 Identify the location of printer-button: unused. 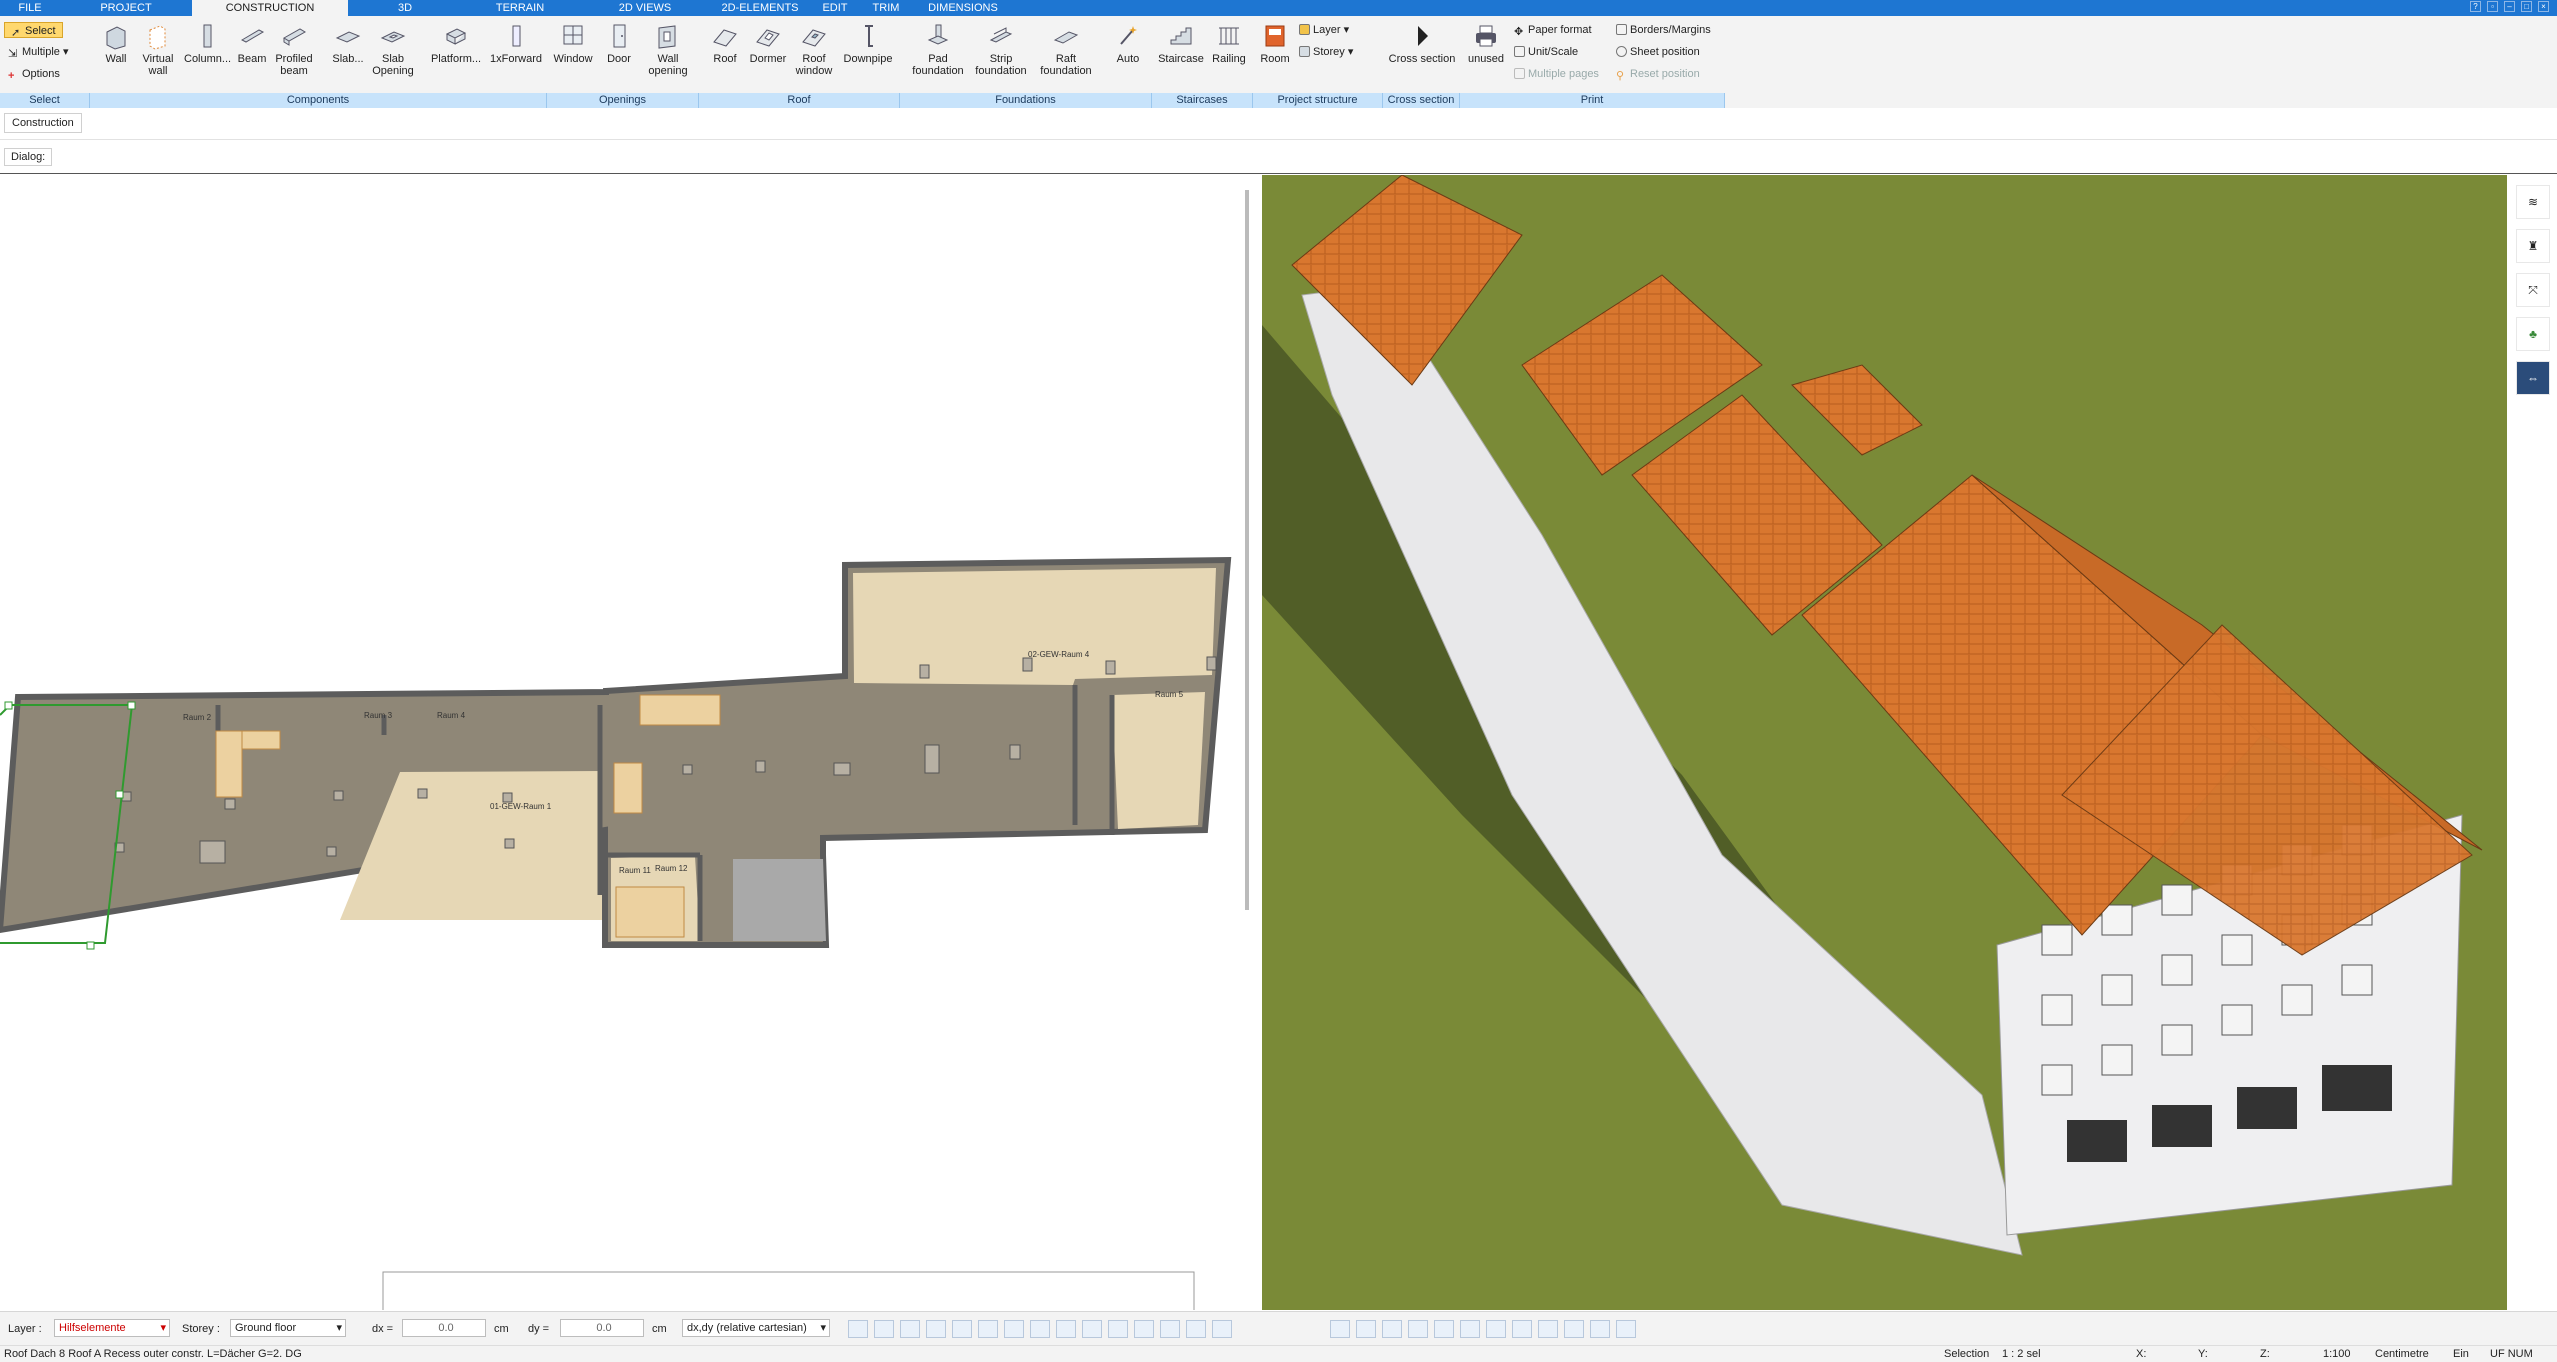
(1486, 43).